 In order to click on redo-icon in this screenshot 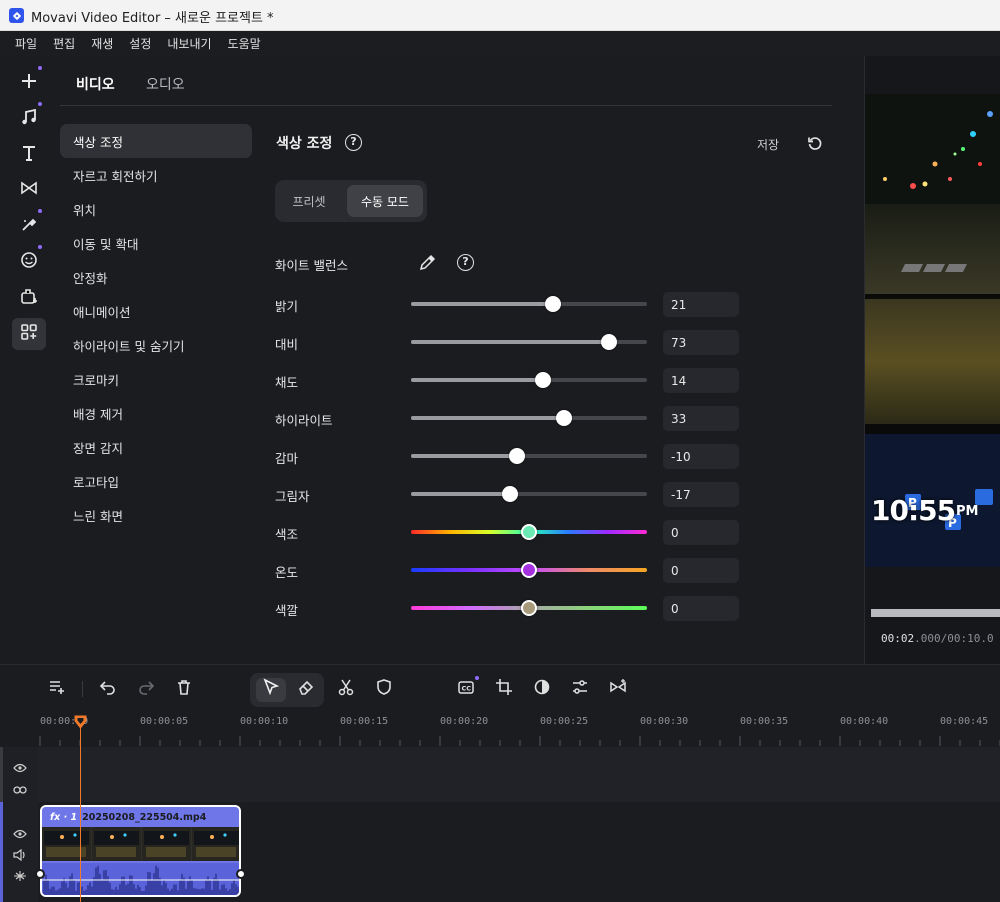, I will do `click(146, 689)`.